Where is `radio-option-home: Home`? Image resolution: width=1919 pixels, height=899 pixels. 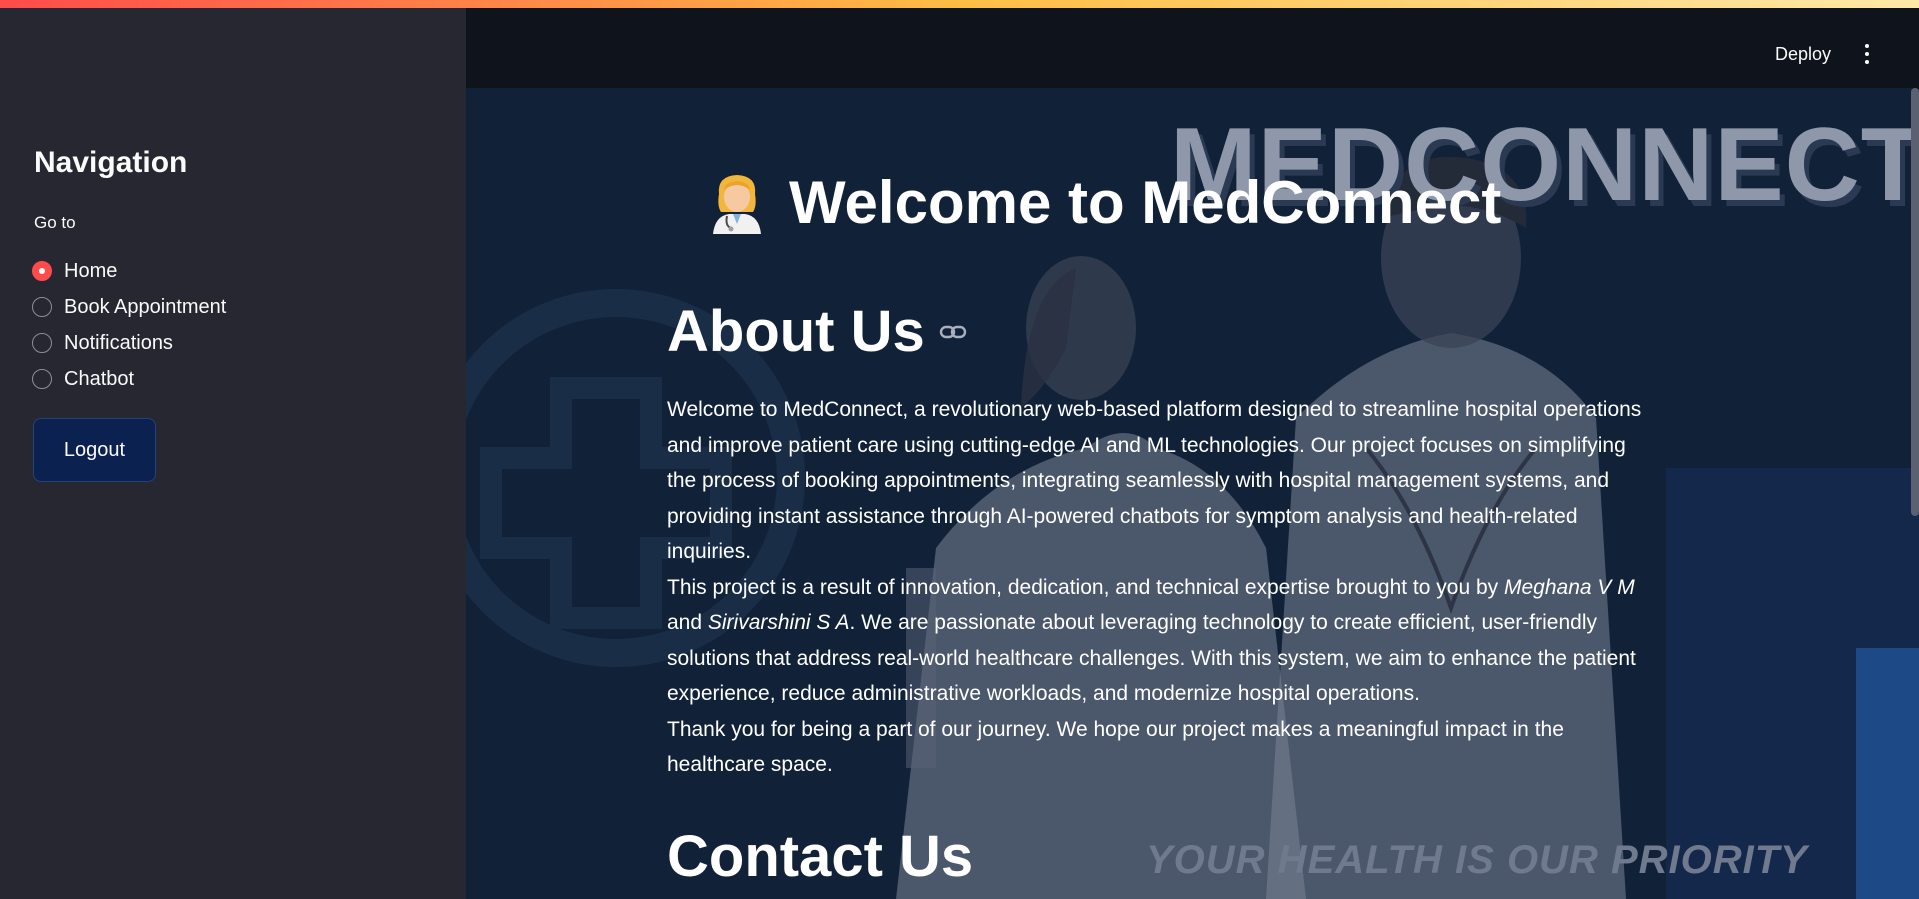
radio-option-home: Home is located at coordinates (129, 271).